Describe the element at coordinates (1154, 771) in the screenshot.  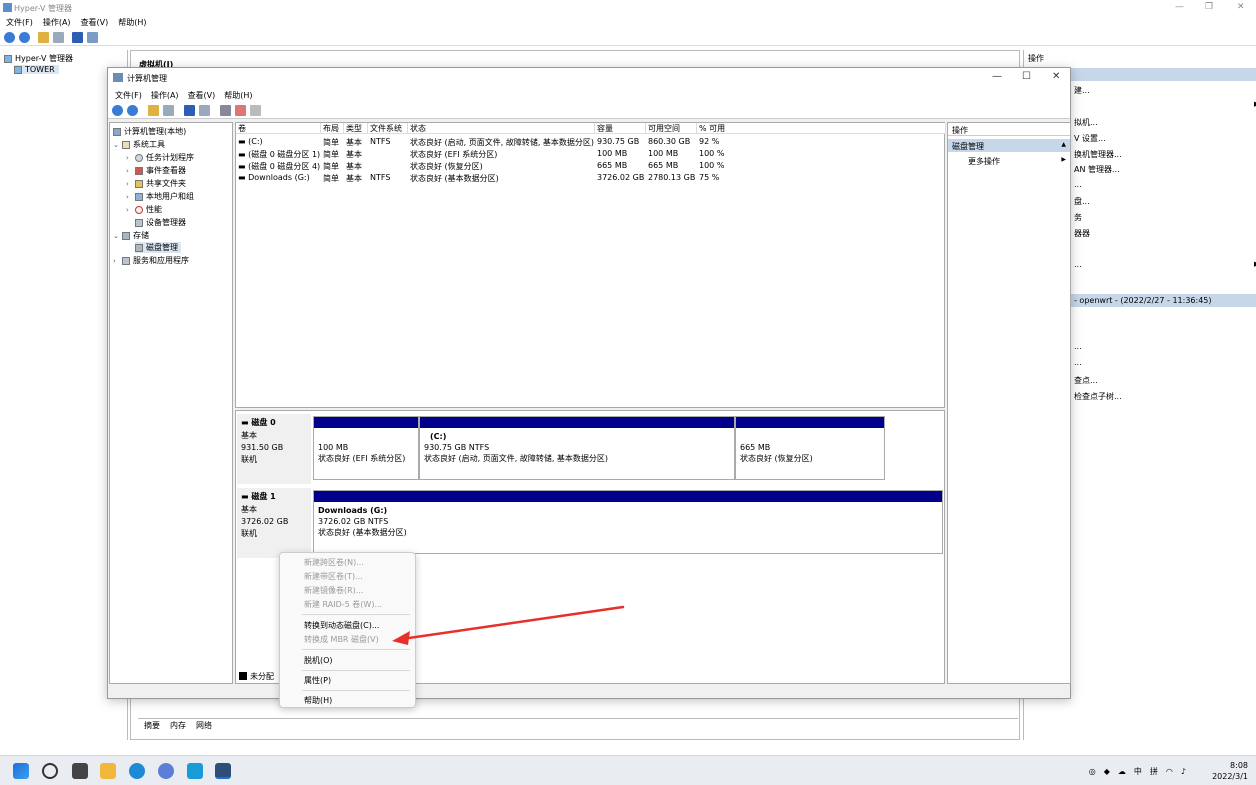
I see `ime-mode: 拼` at that location.